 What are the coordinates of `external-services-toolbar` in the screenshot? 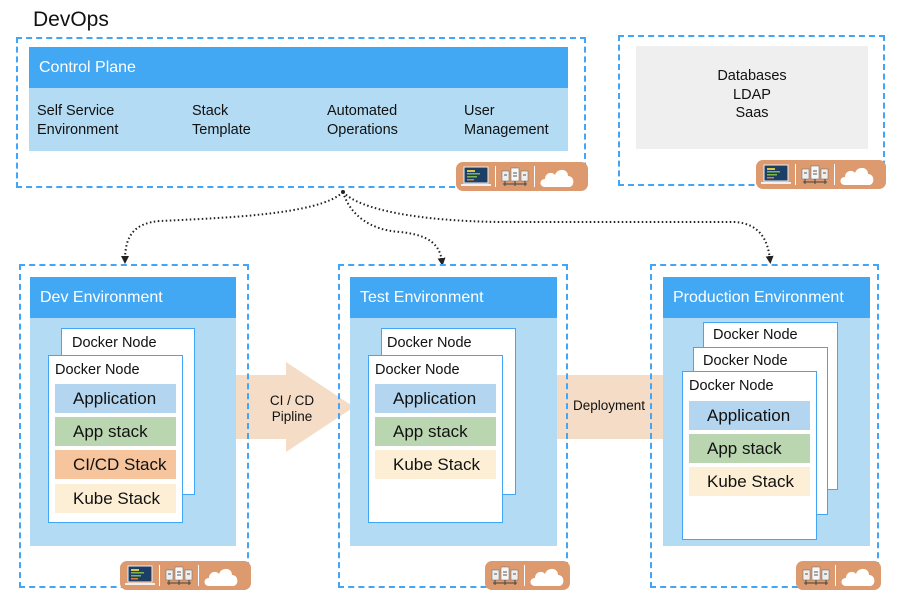 It's located at (821, 174).